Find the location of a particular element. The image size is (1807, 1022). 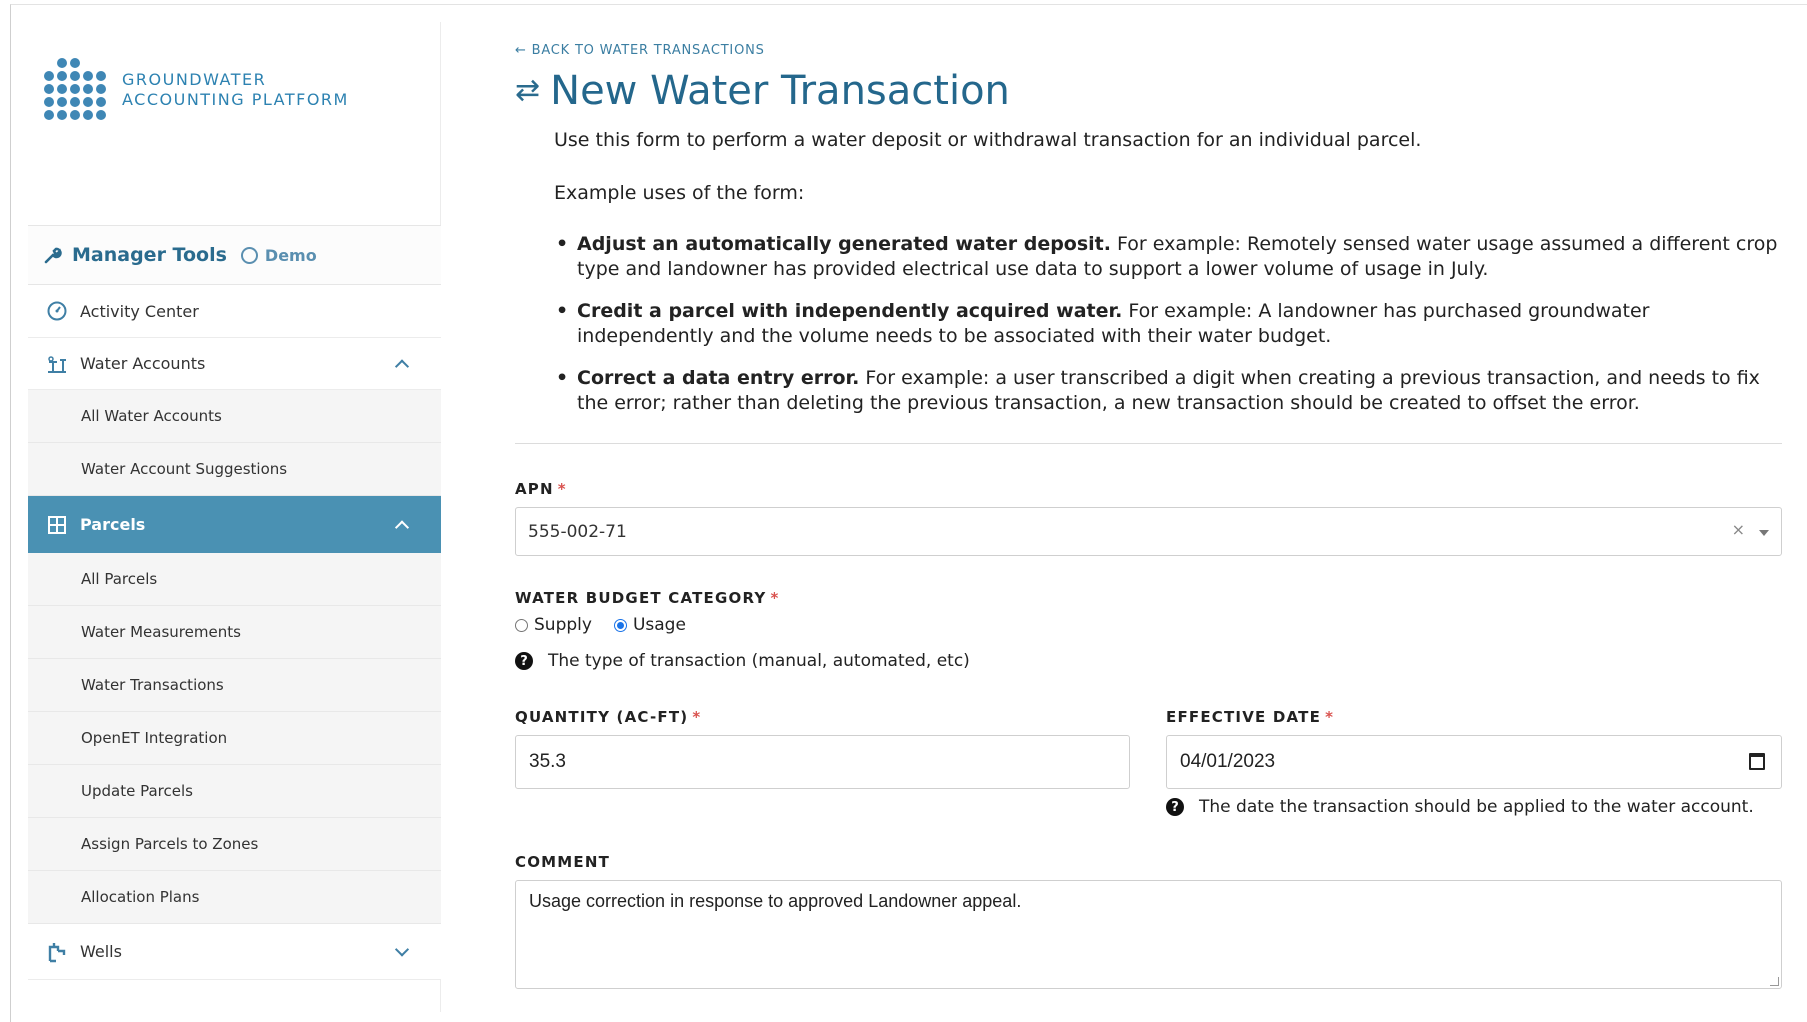

sidebar-subitem-allocation-plans: Allocation Plans is located at coordinates (234, 897).